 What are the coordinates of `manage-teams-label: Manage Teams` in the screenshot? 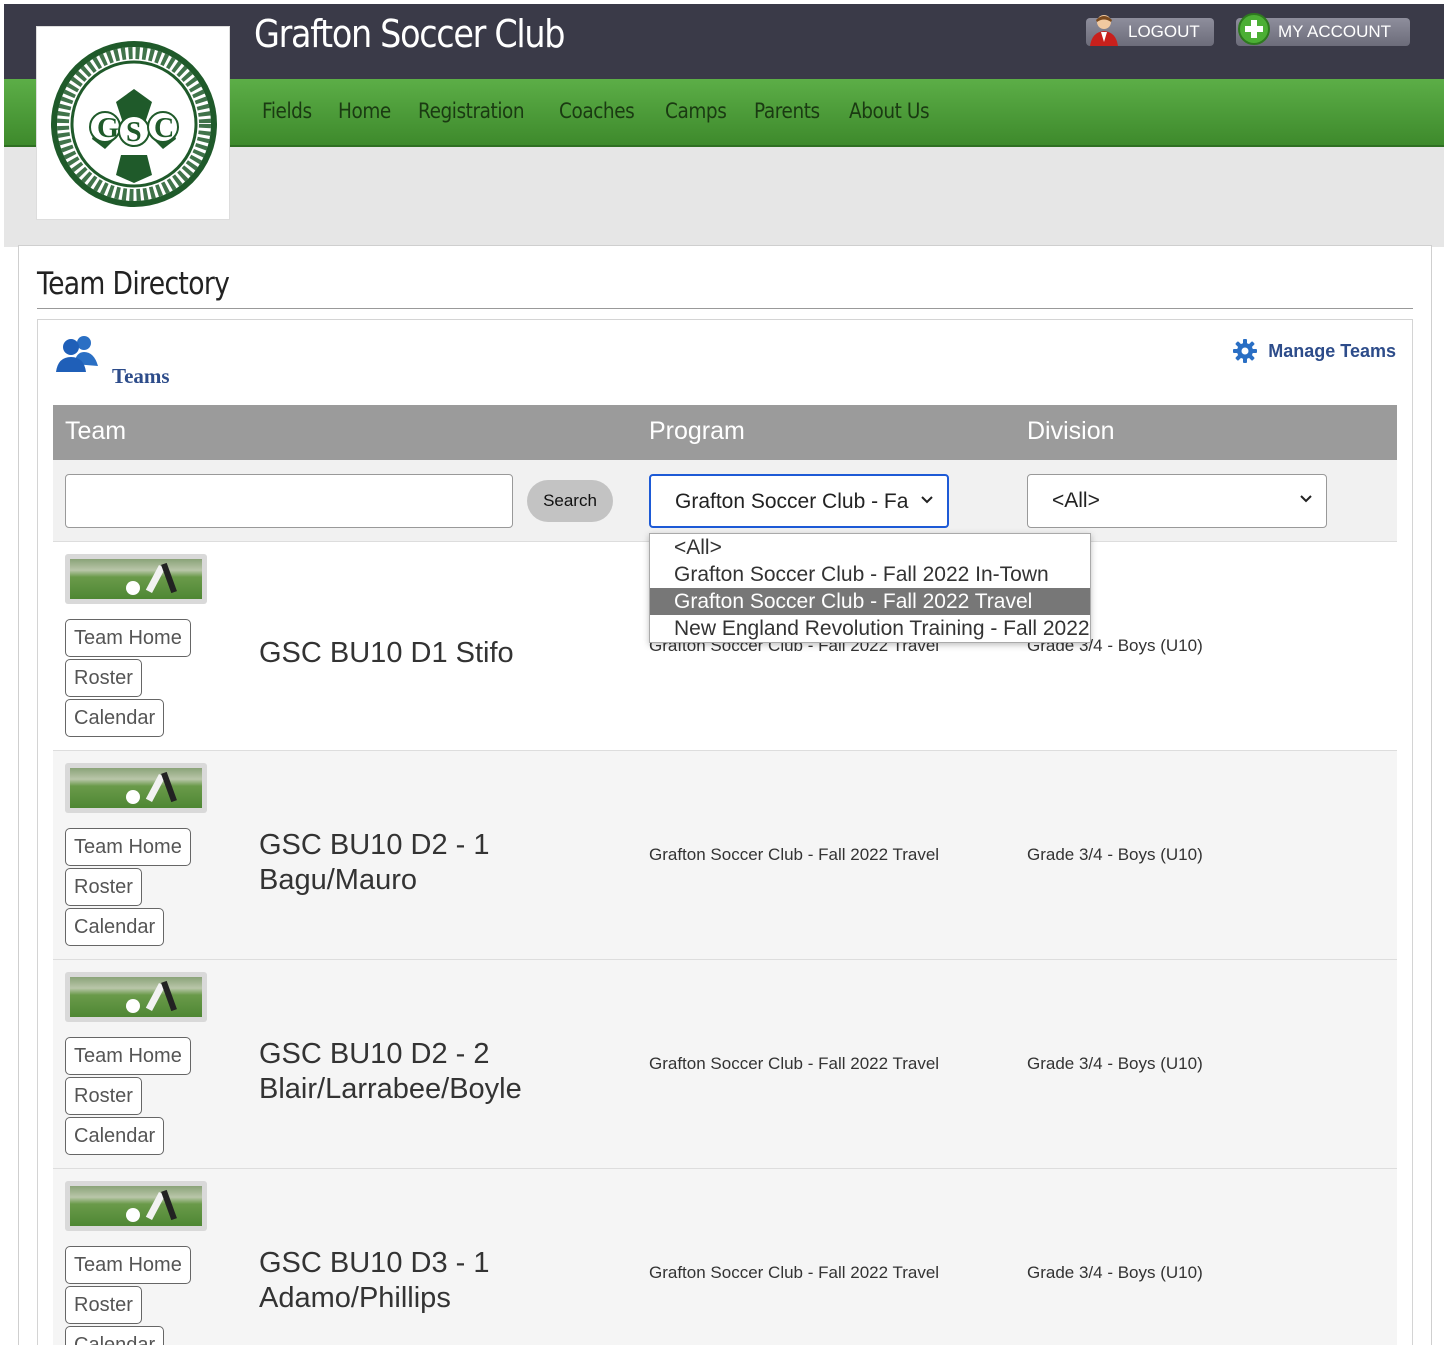 It's located at (1332, 350).